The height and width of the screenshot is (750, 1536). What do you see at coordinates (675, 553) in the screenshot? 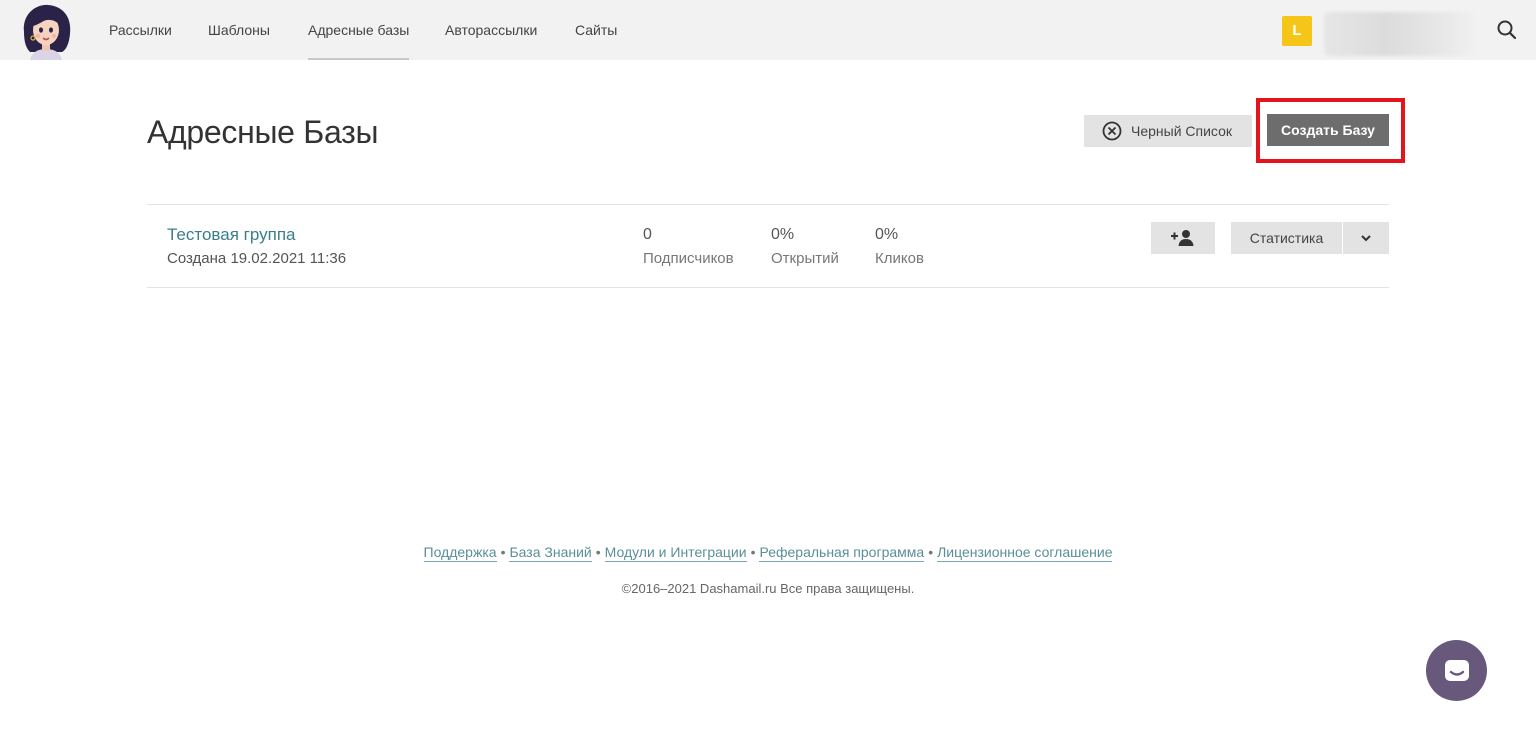
I see `footer-link-integrations: Модули и Интеграции` at bounding box center [675, 553].